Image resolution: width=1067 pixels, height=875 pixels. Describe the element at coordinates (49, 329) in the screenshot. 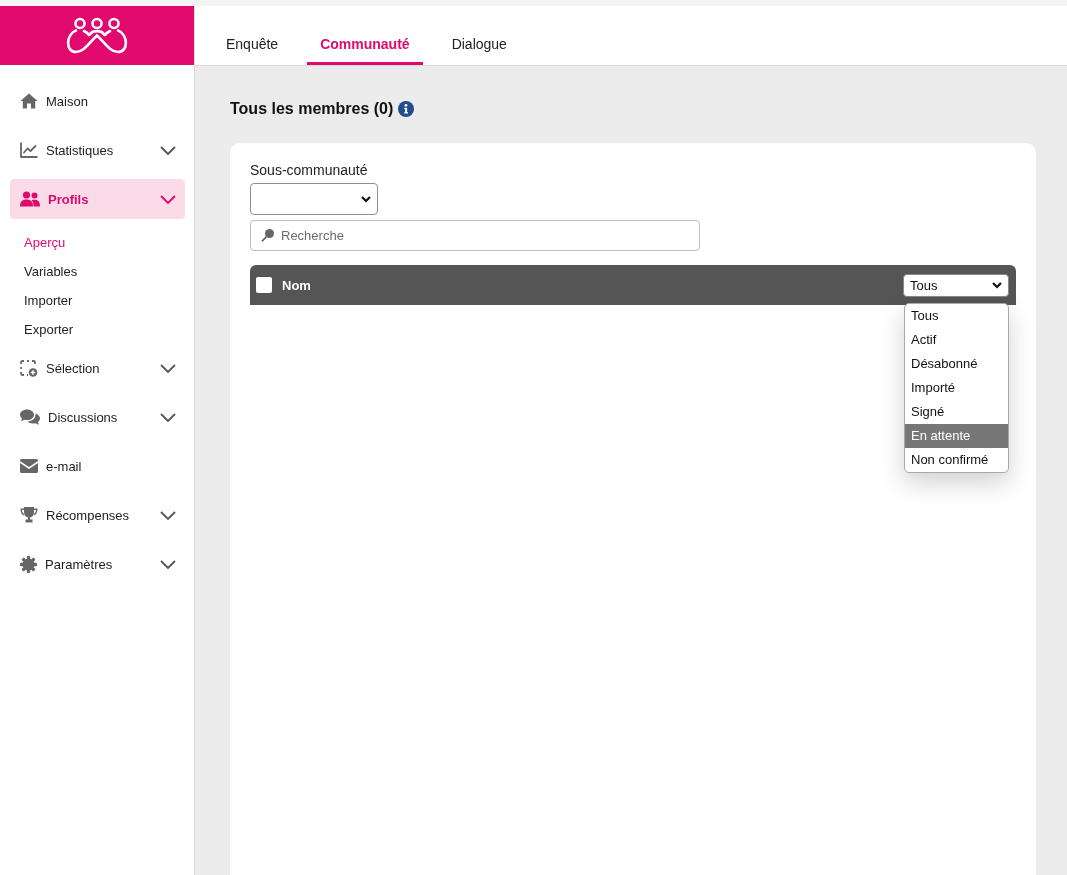

I see `submenu-item: Exporter` at that location.